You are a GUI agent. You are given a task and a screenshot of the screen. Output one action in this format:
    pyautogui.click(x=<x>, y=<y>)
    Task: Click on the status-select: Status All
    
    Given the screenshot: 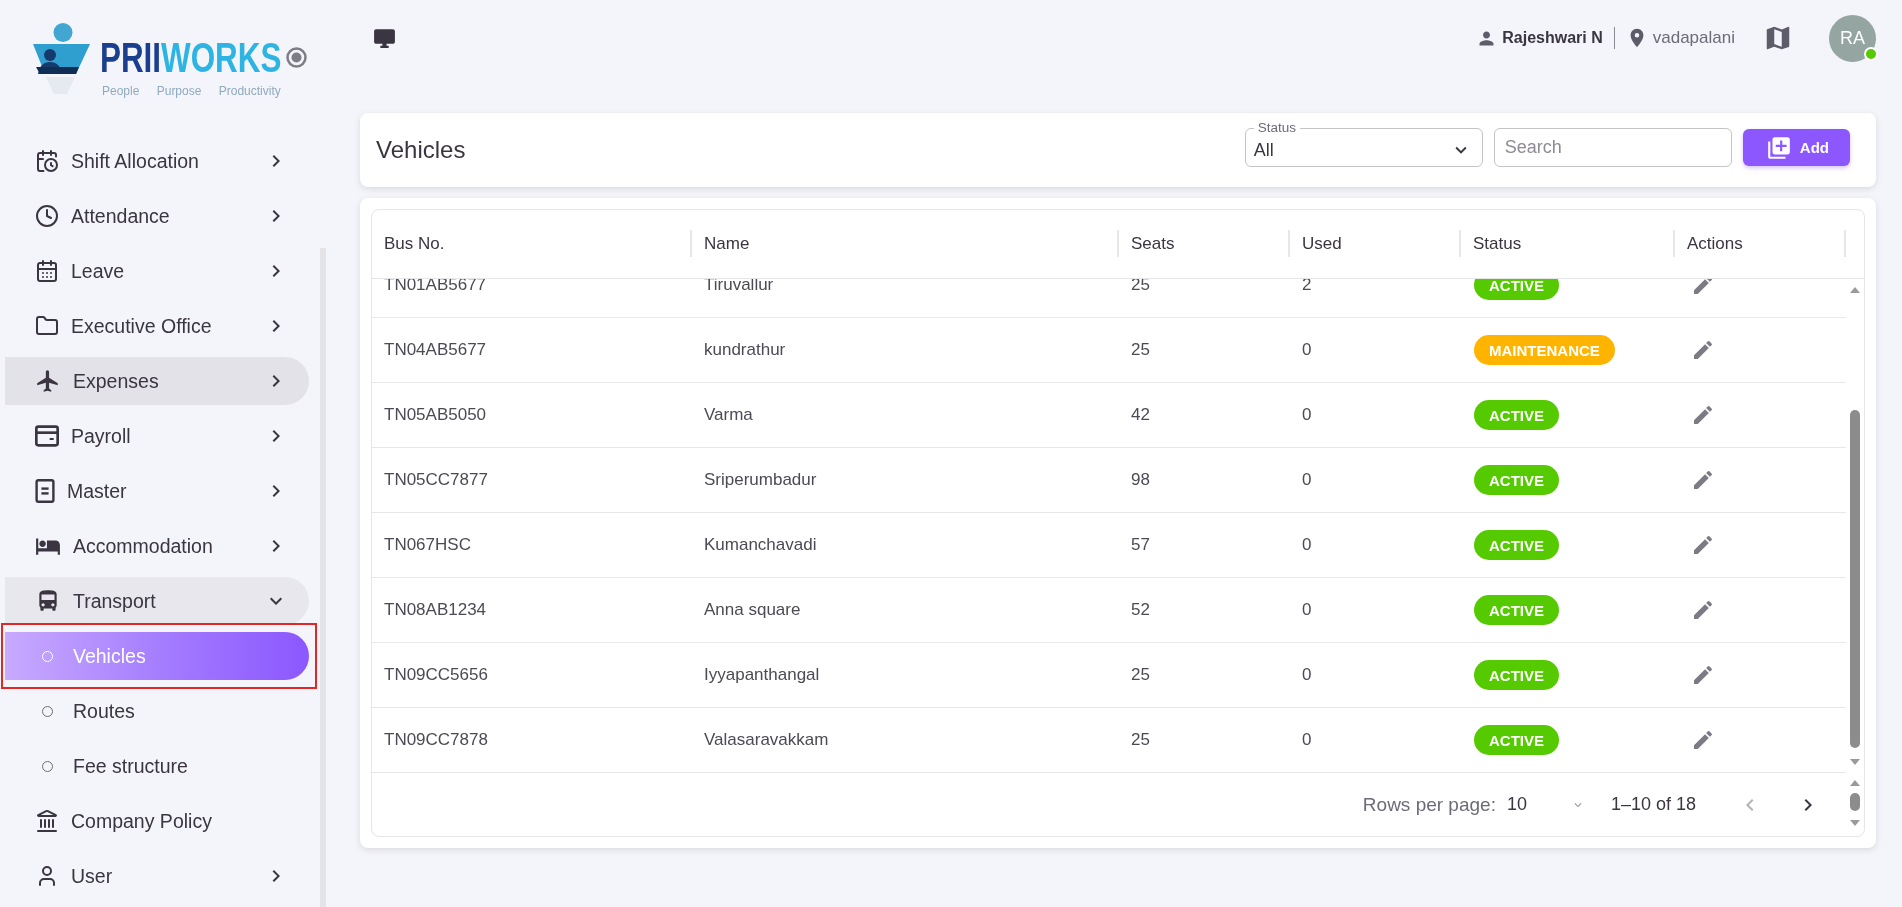 What is the action you would take?
    pyautogui.click(x=1363, y=143)
    